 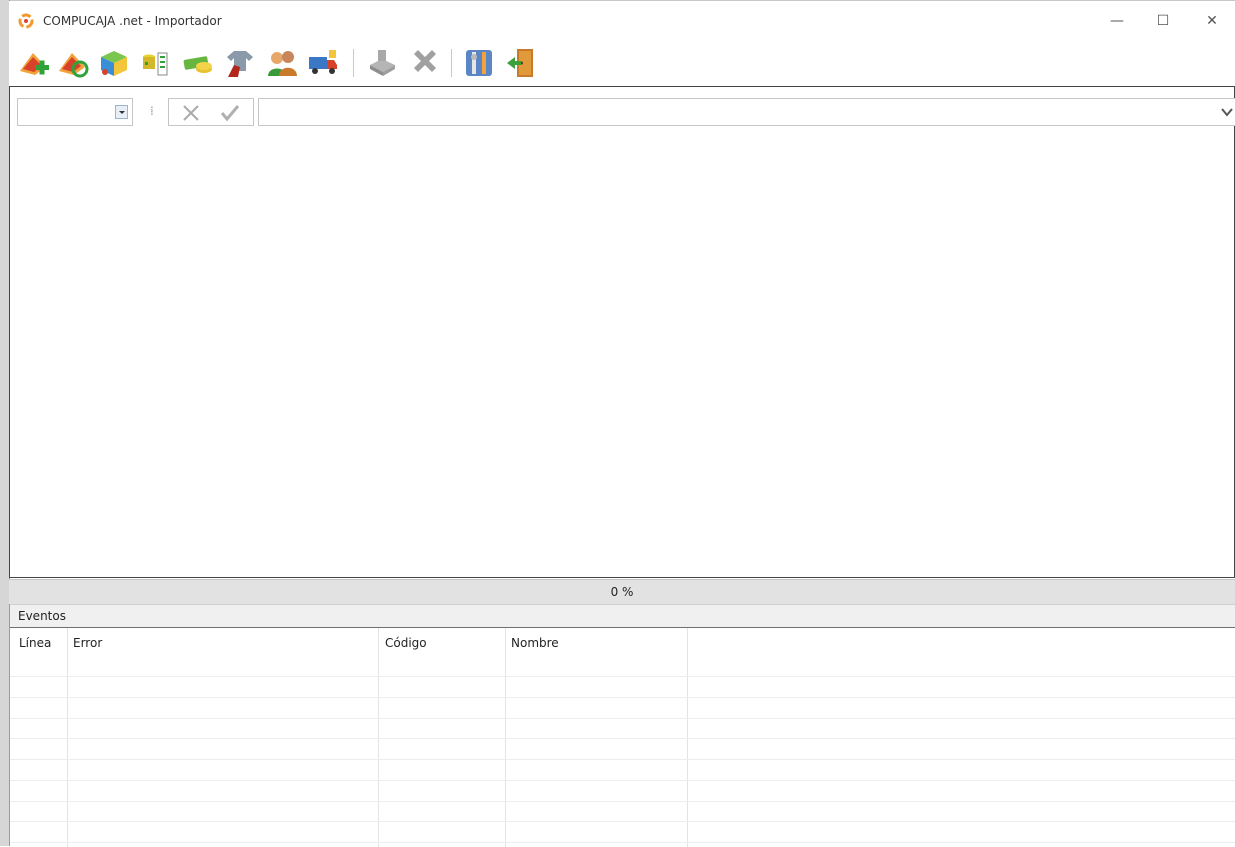 I want to click on import-refresh-icon, so click(x=72, y=63).